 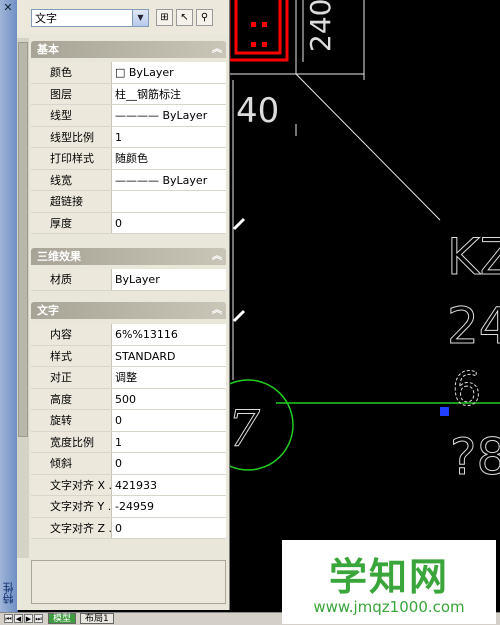 What do you see at coordinates (259, 34) in the screenshot?
I see `rebar-points` at bounding box center [259, 34].